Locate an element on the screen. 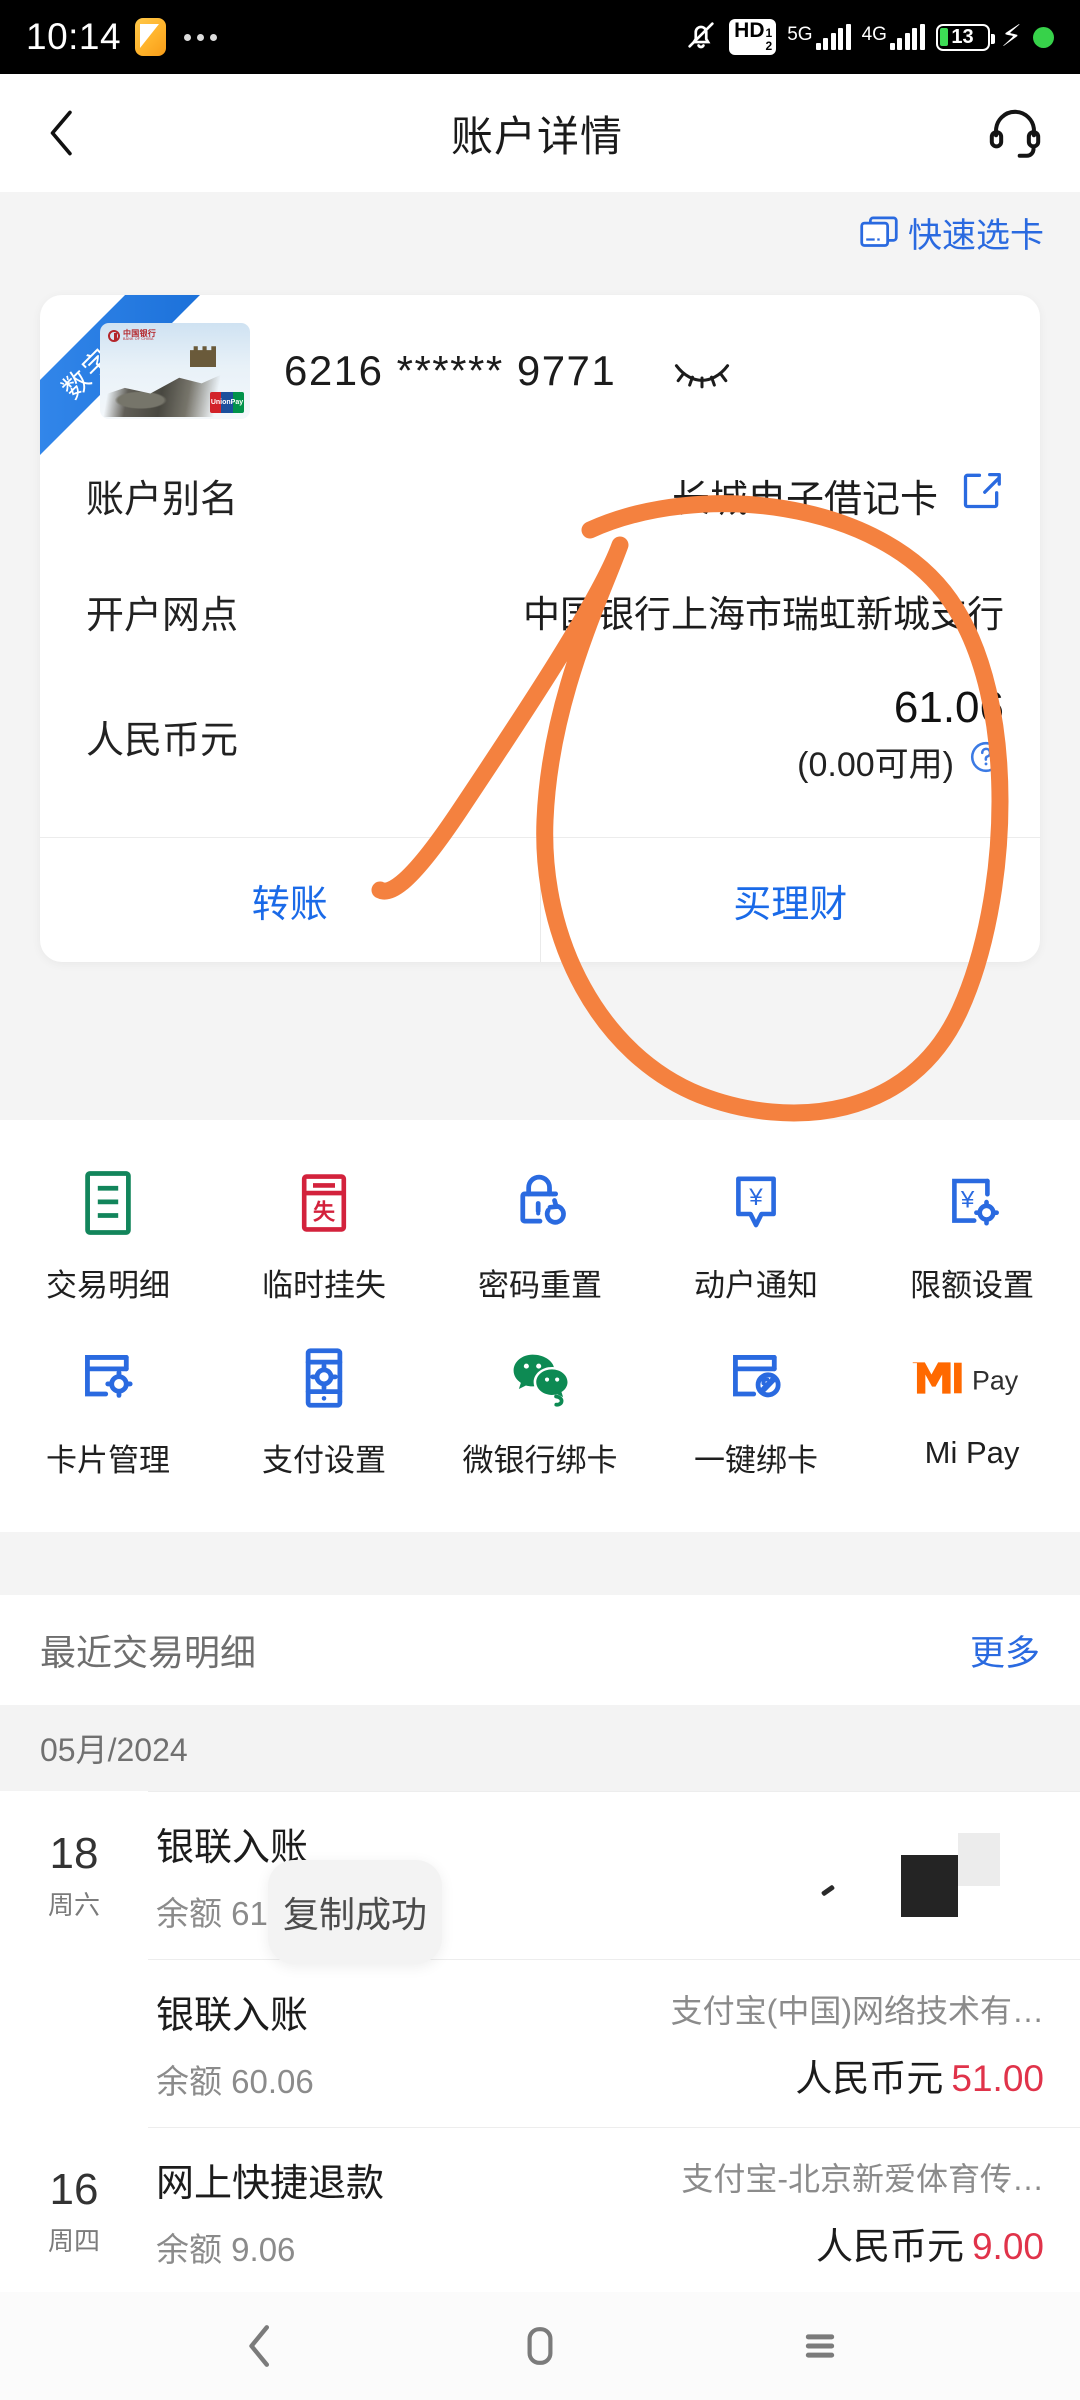 The height and width of the screenshot is (2400, 1080). buy-wealth-button: 买理财 is located at coordinates (790, 900).